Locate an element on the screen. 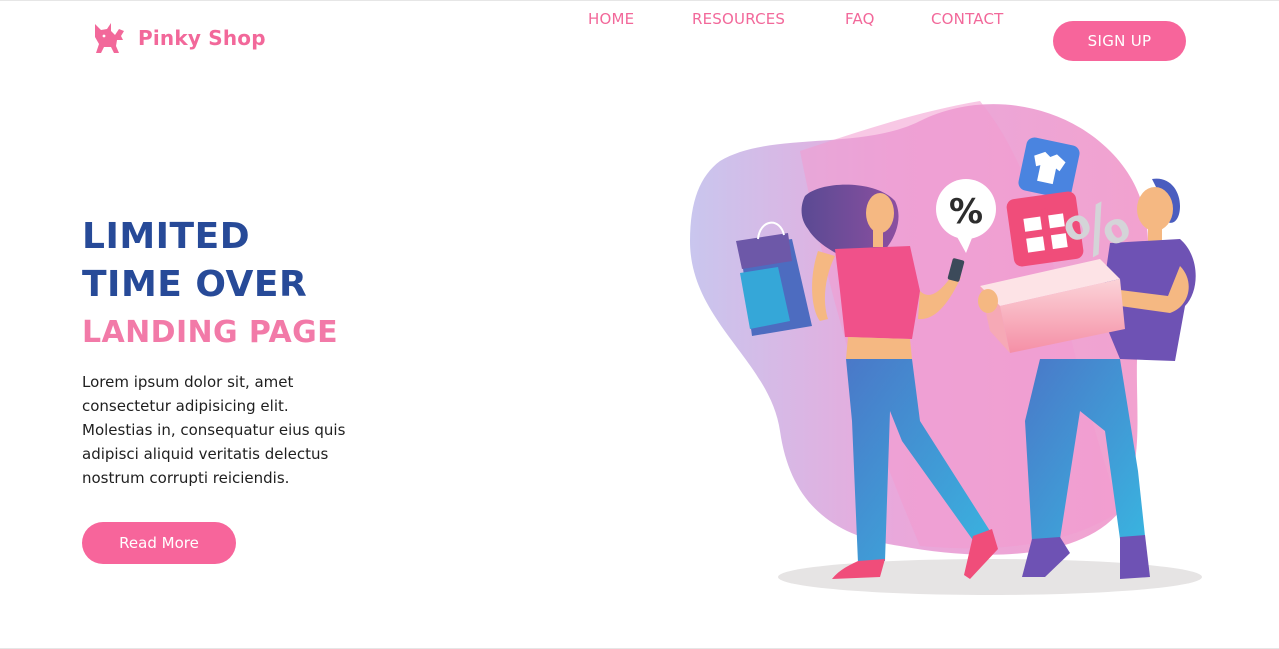 Image resolution: width=1279 pixels, height=649 pixels. brand-logo: Pinky Shop is located at coordinates (179, 38).